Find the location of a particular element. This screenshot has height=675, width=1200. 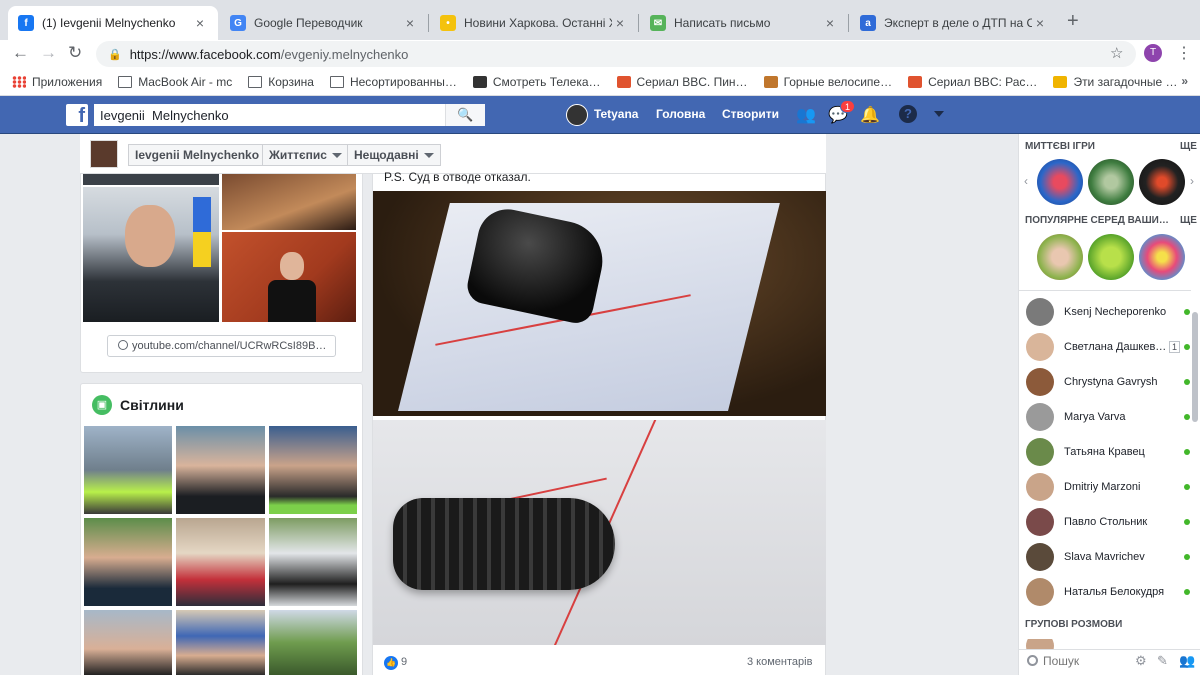

forward-icon: → is located at coordinates (48, 53).